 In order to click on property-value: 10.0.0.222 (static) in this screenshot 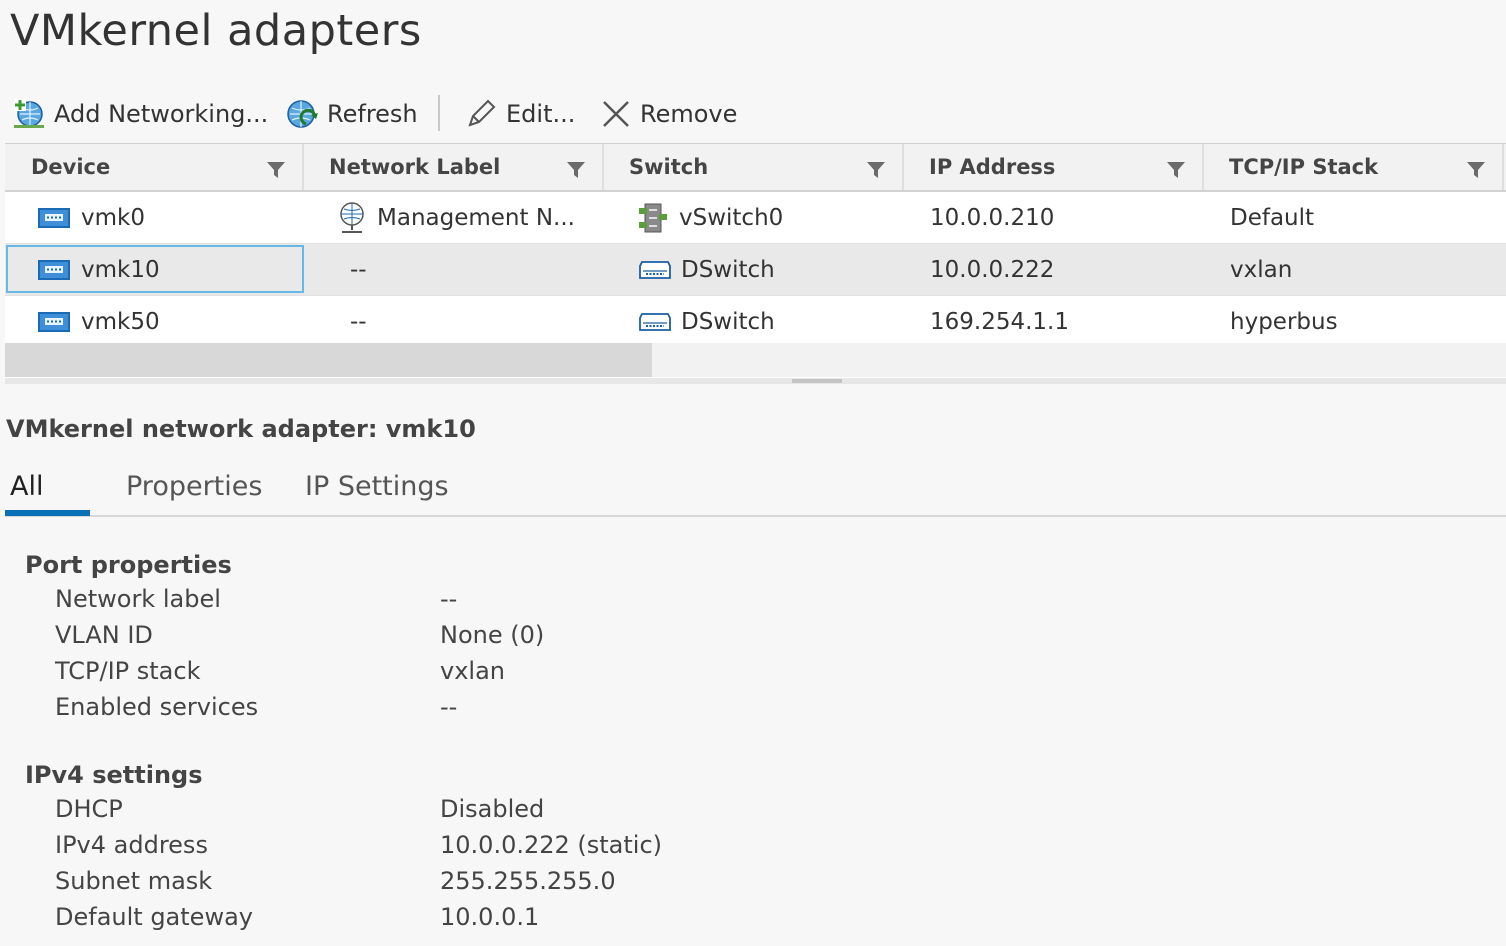, I will do `click(551, 845)`.